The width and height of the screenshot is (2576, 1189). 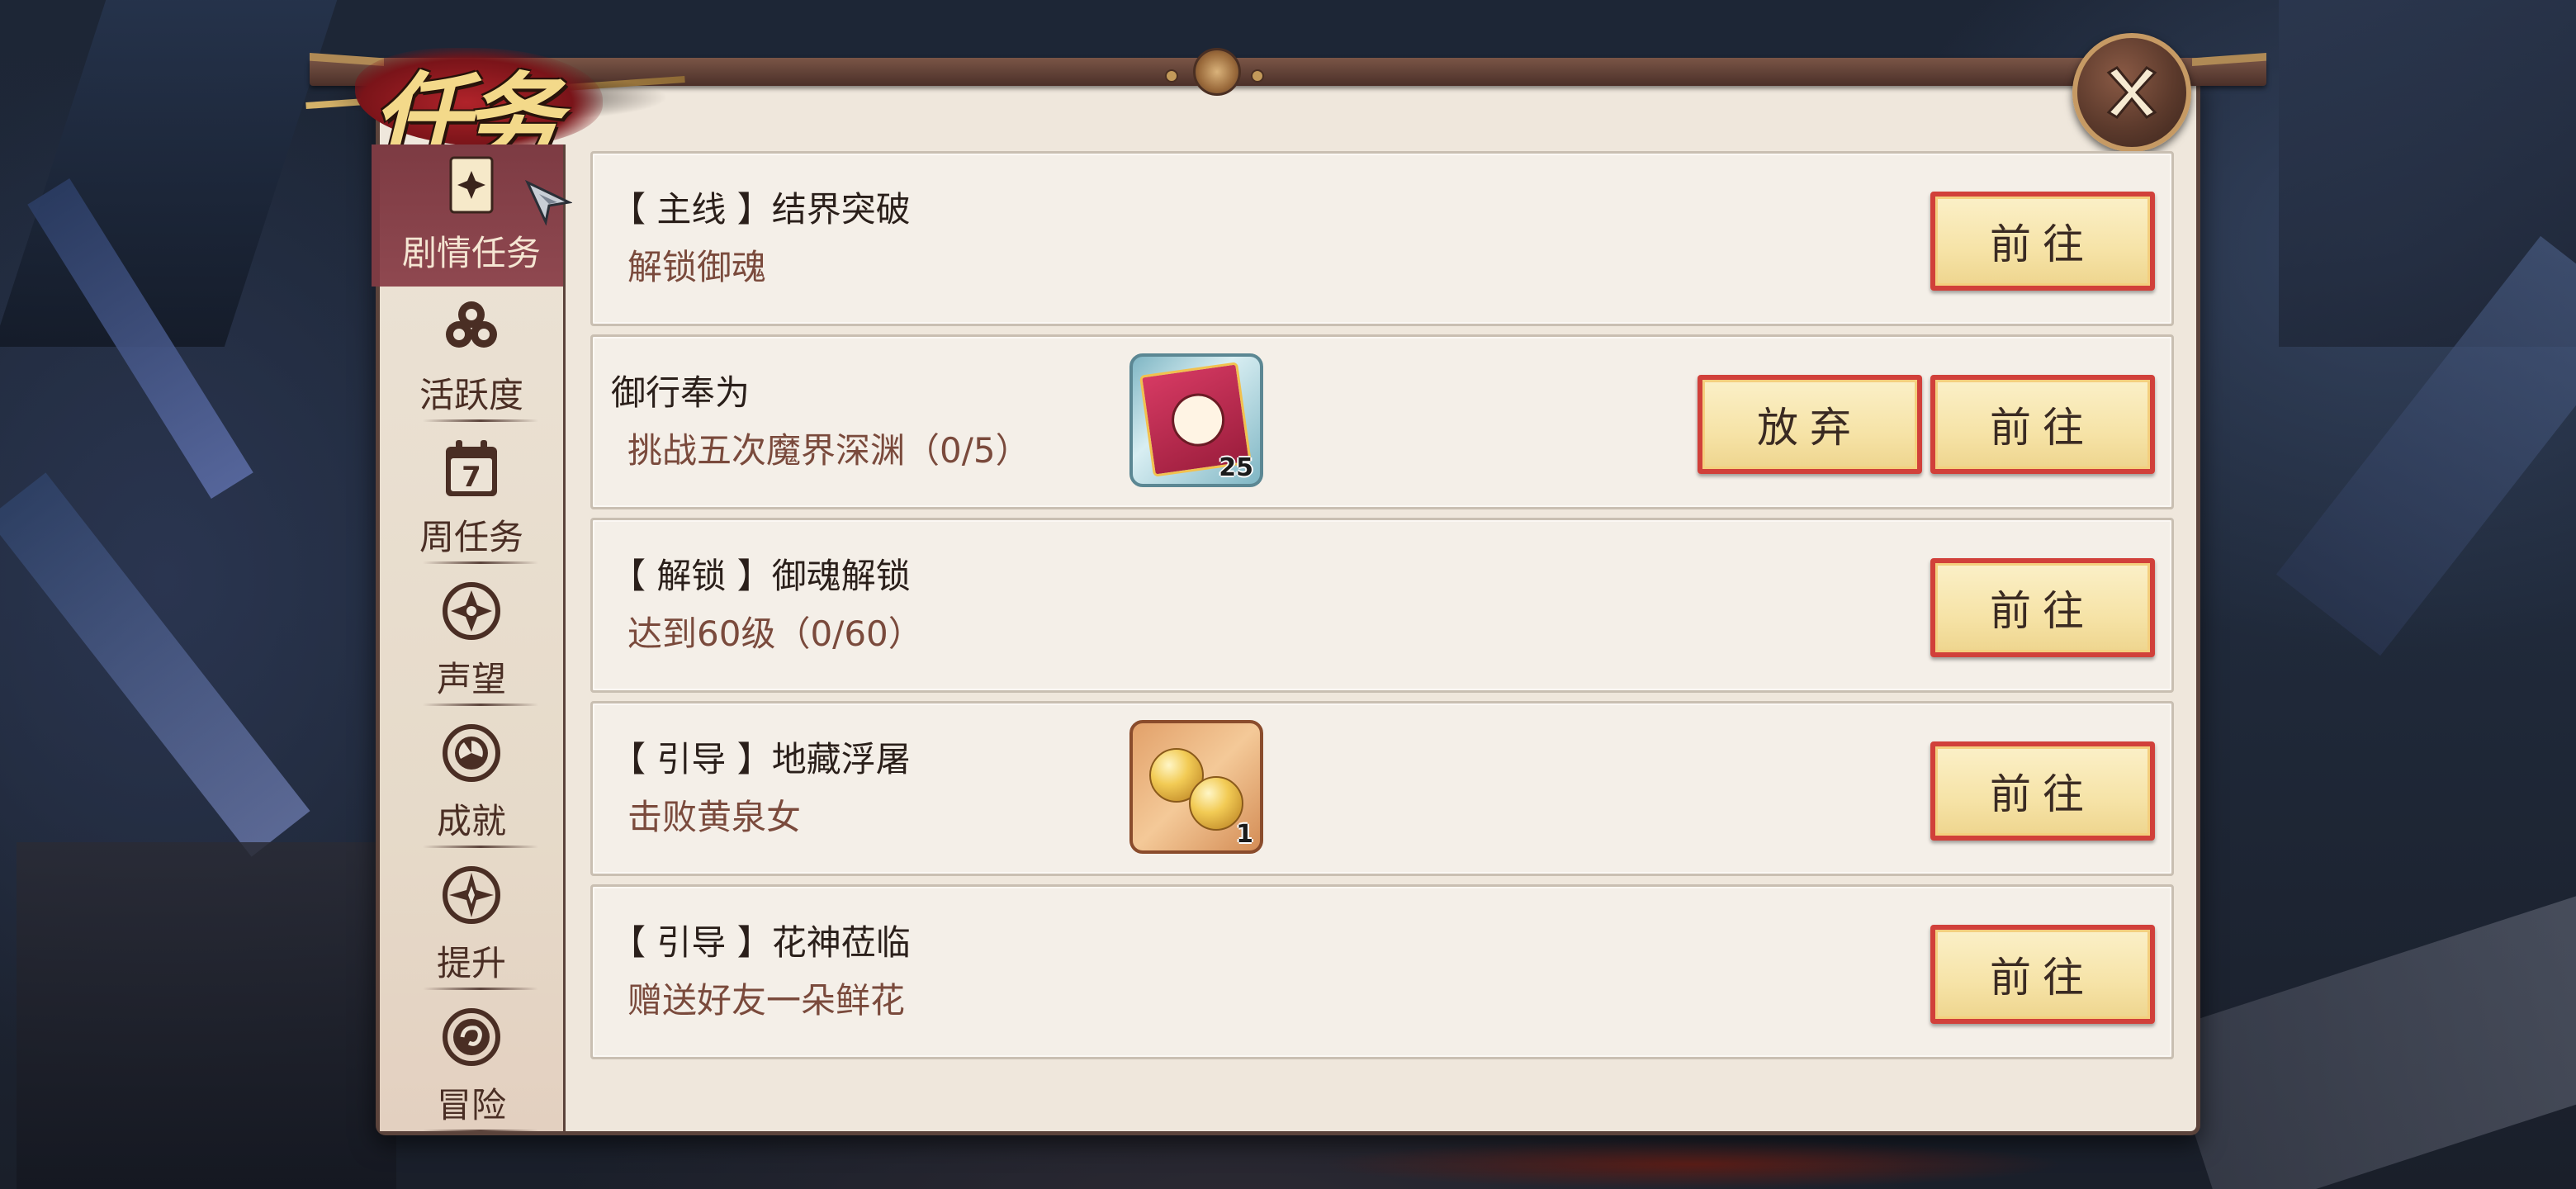 I want to click on sidebar-item-label: 周任务, so click(x=471, y=537).